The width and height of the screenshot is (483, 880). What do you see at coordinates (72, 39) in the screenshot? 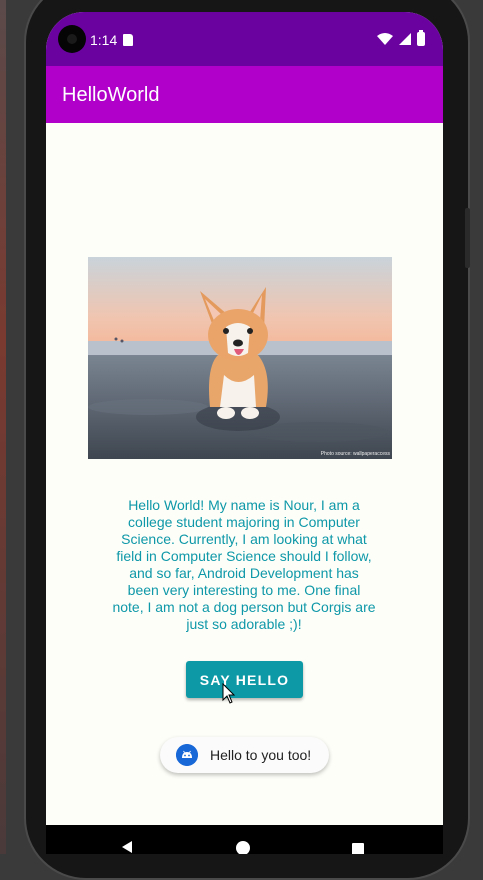
I see `camera-cutout` at bounding box center [72, 39].